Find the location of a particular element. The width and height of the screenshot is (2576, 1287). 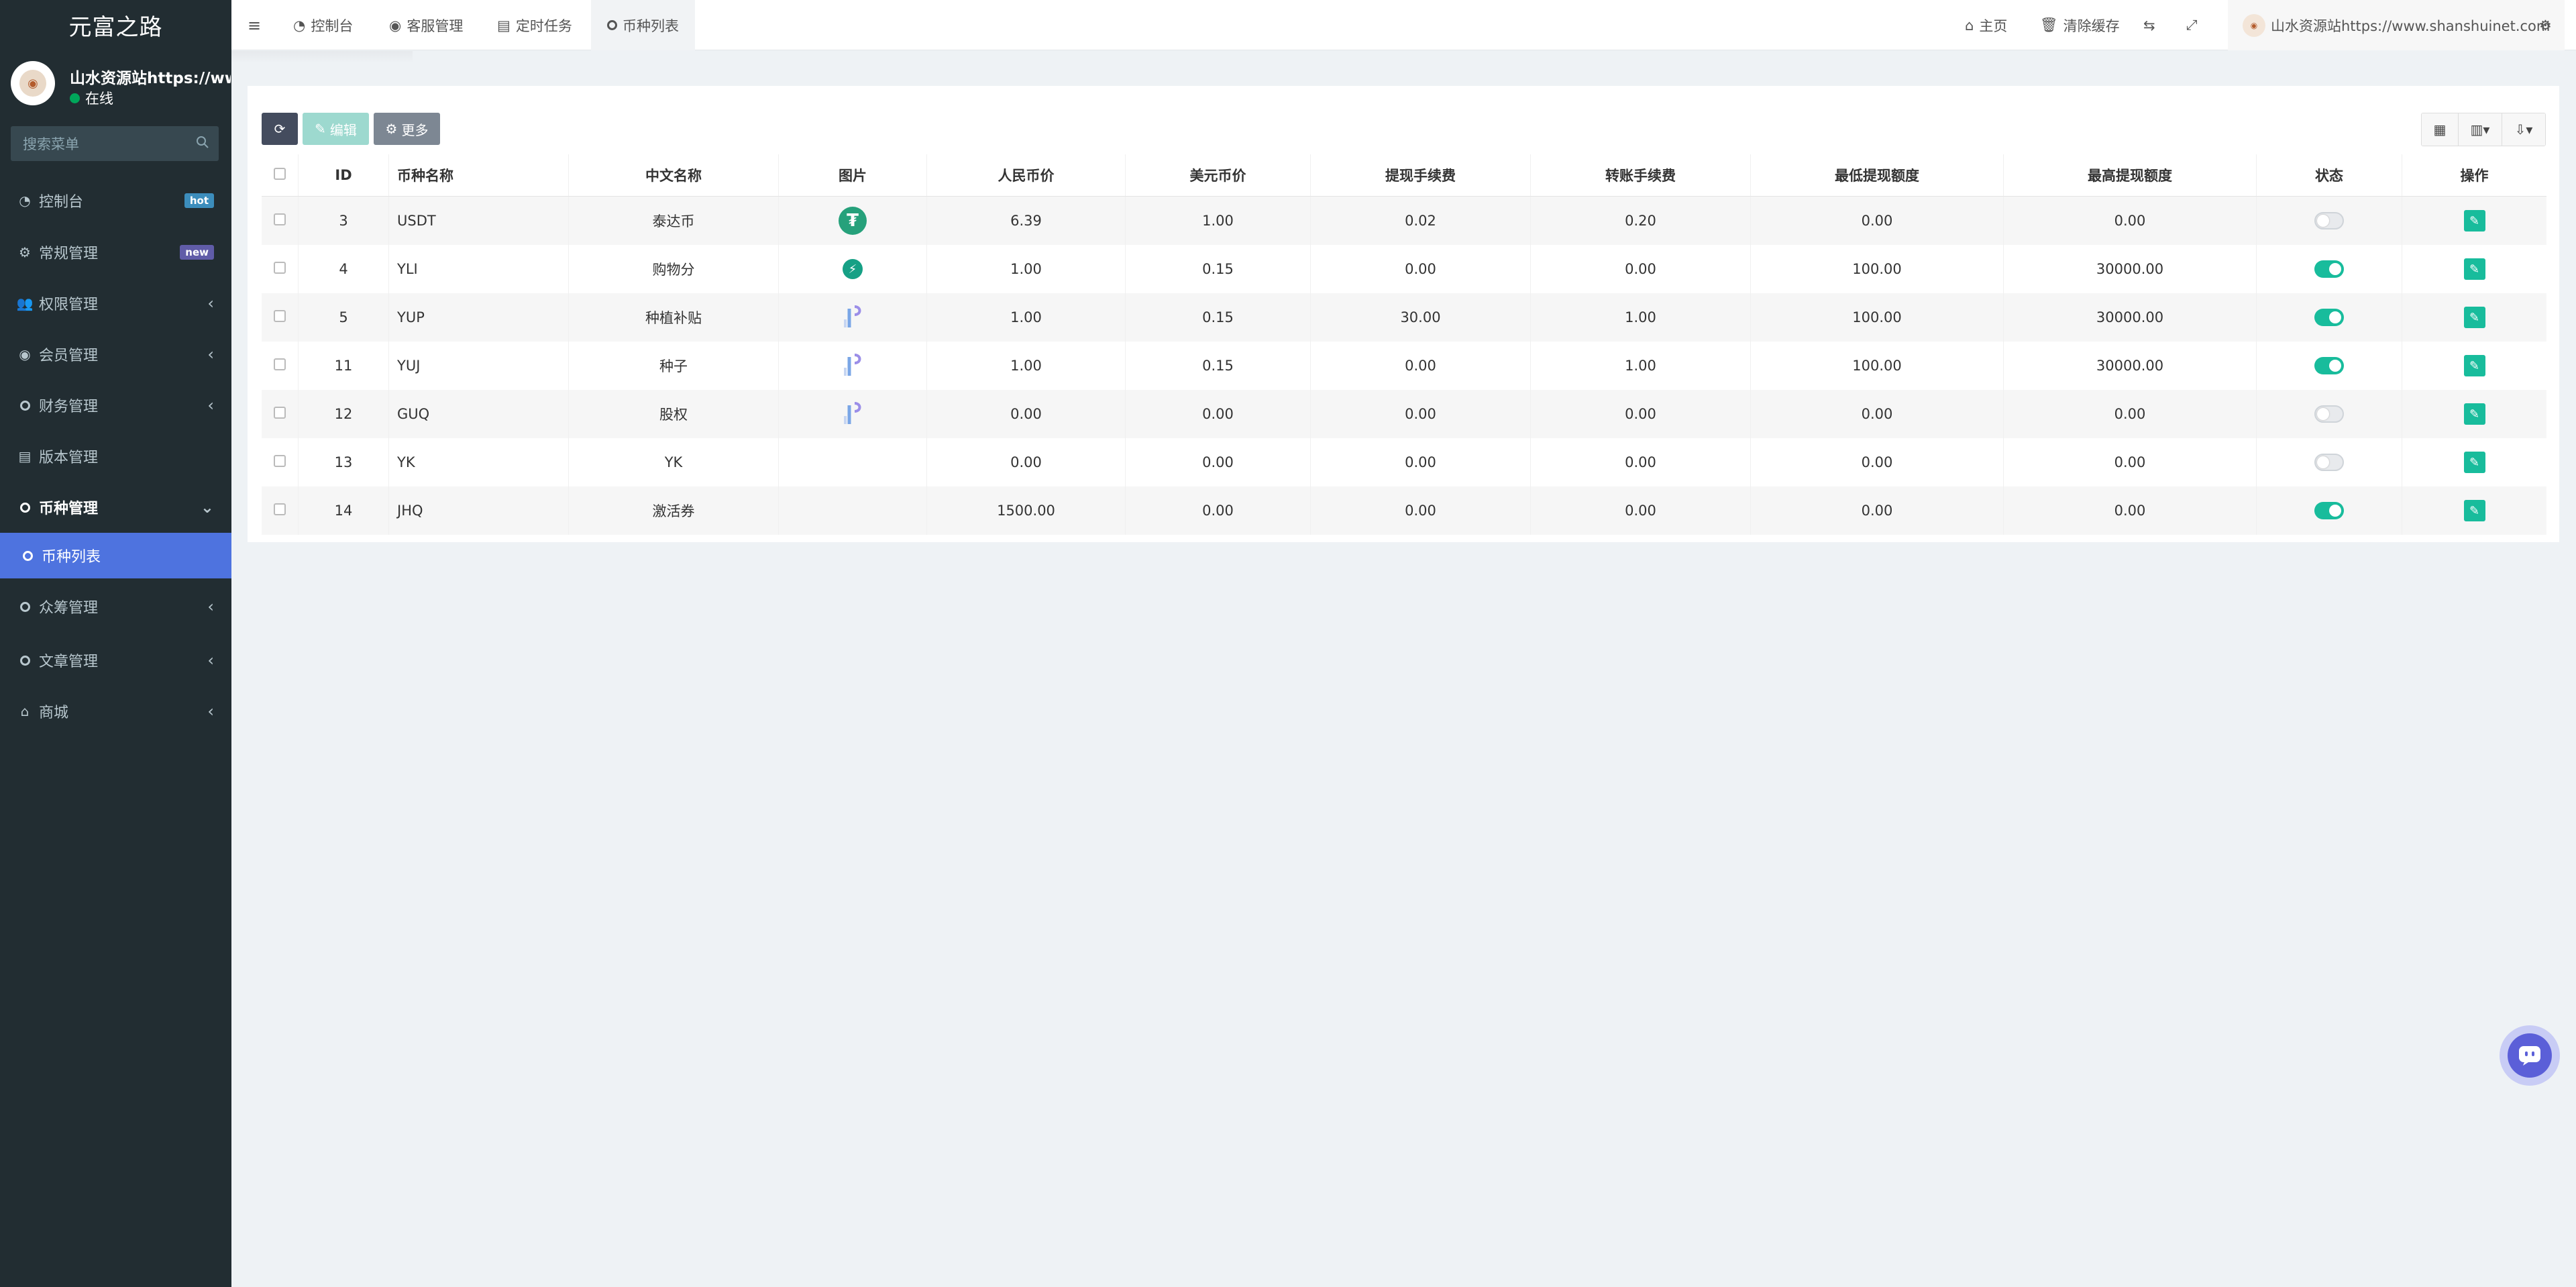

user-menu: ◉ 山水资源站https://www.shanshuinet.com is located at coordinates (2396, 25).